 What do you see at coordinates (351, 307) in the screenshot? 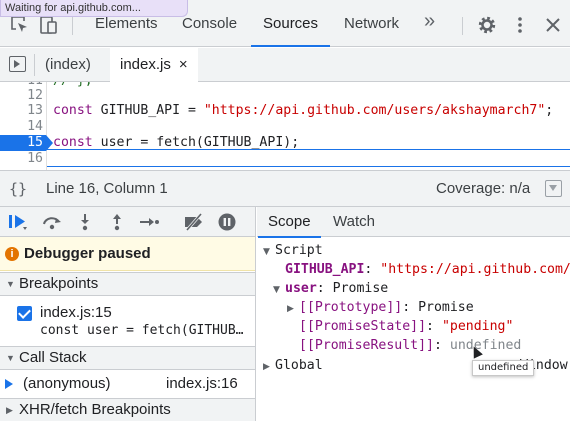
I see `property-name: [[Prototype]]` at bounding box center [351, 307].